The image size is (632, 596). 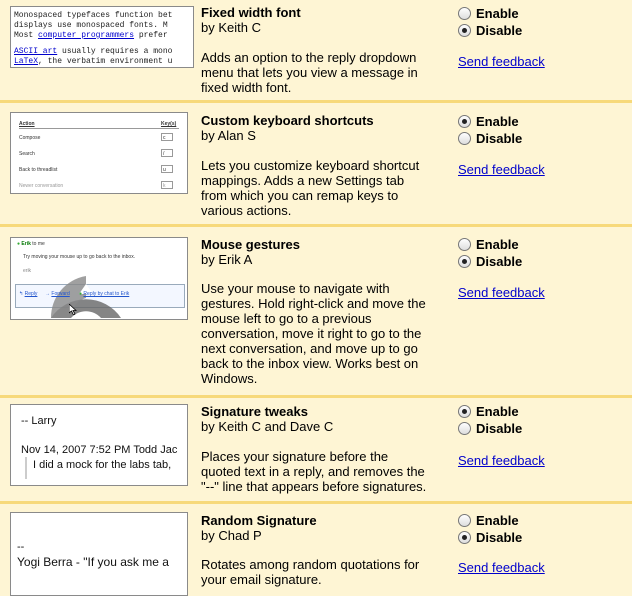 What do you see at coordinates (228, 135) in the screenshot?
I see `lab-author: by Alan S` at bounding box center [228, 135].